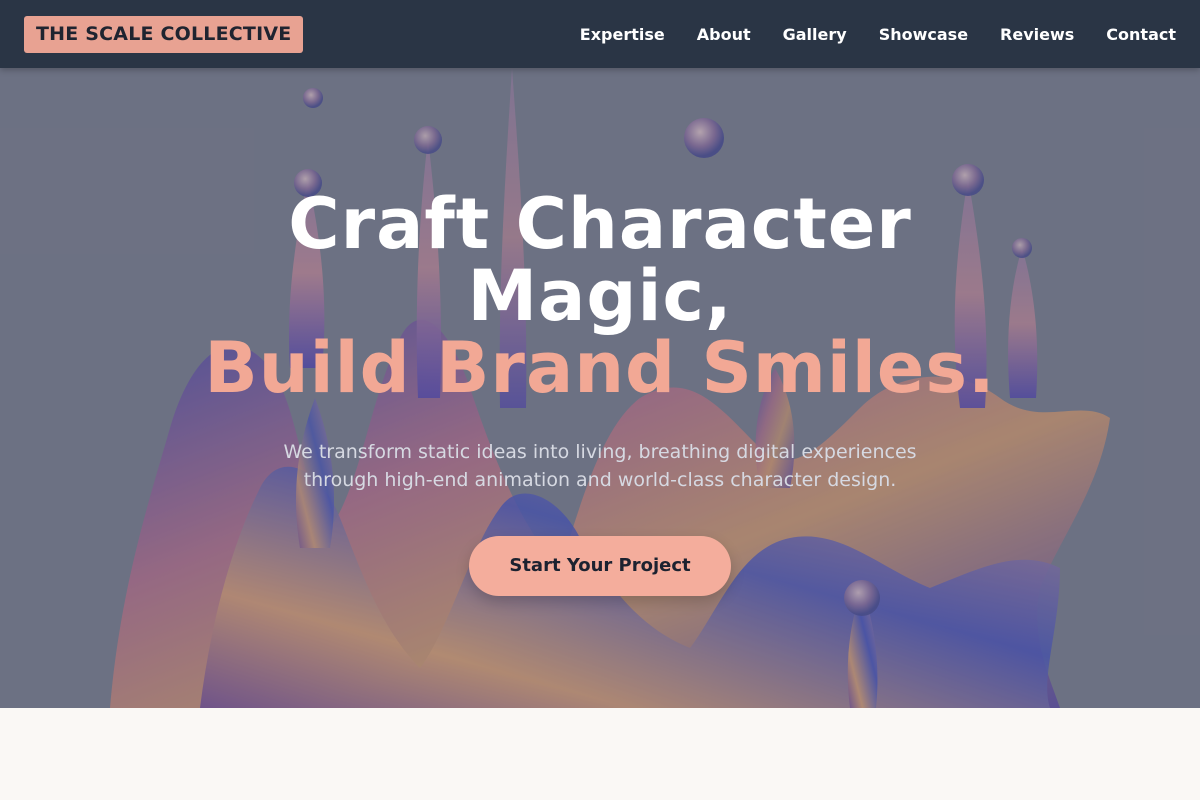 The image size is (1200, 800). I want to click on start-project-button: Start Your Project, so click(600, 566).